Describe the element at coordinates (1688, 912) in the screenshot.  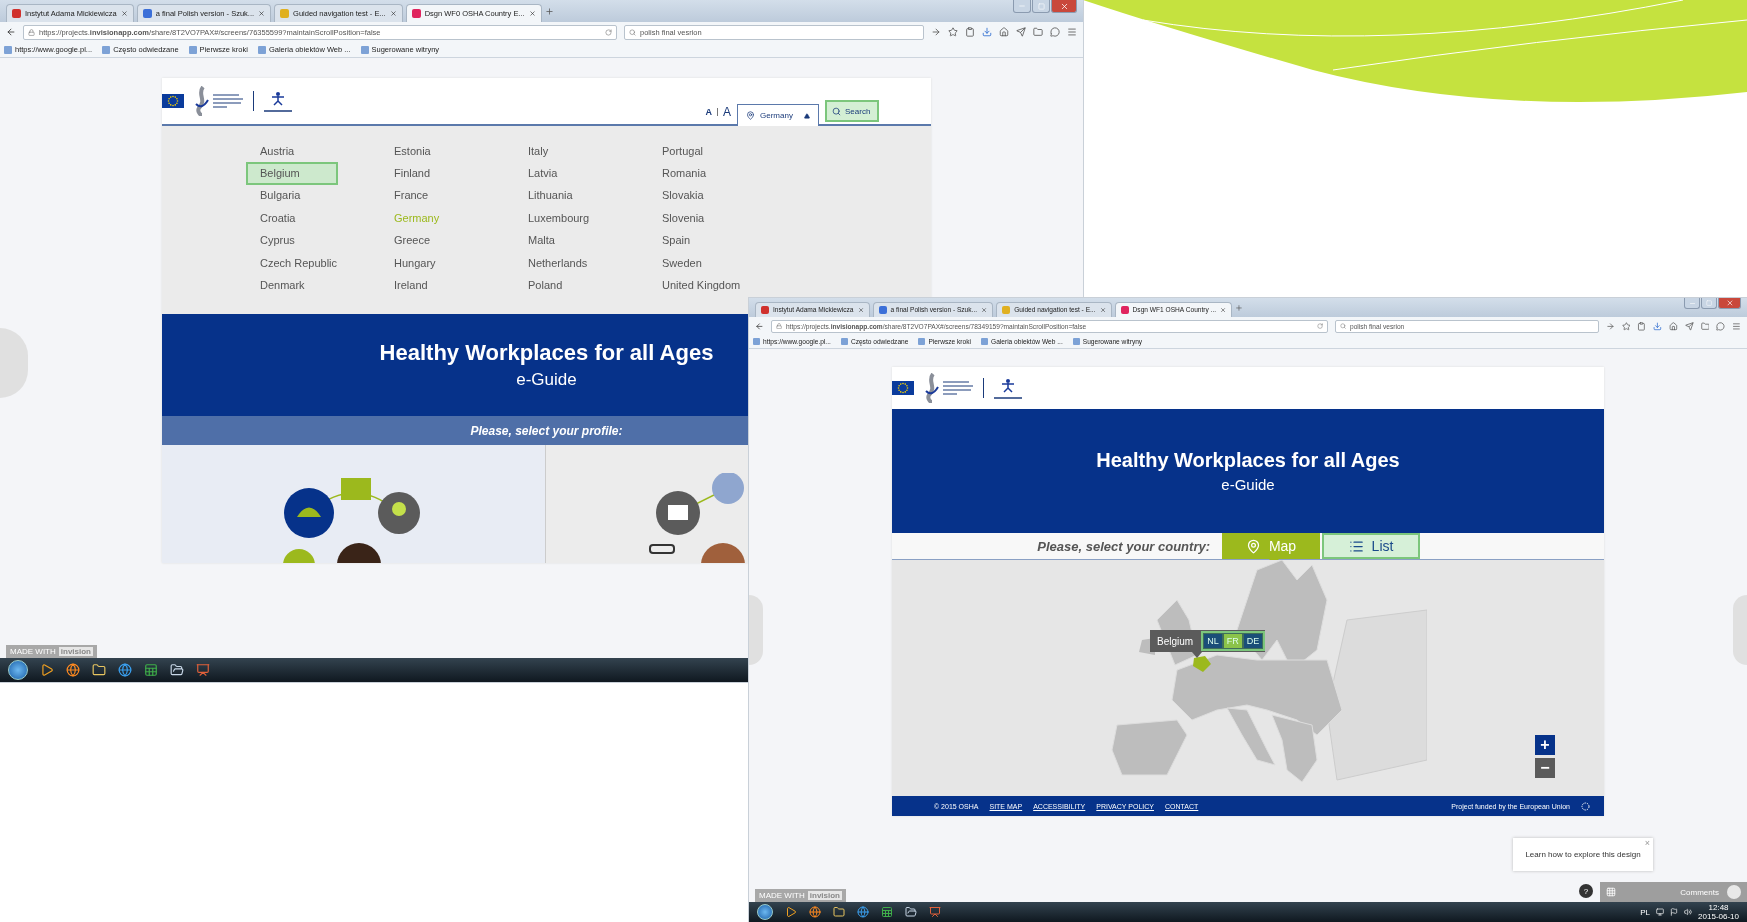
I see `speaker-icon` at that location.